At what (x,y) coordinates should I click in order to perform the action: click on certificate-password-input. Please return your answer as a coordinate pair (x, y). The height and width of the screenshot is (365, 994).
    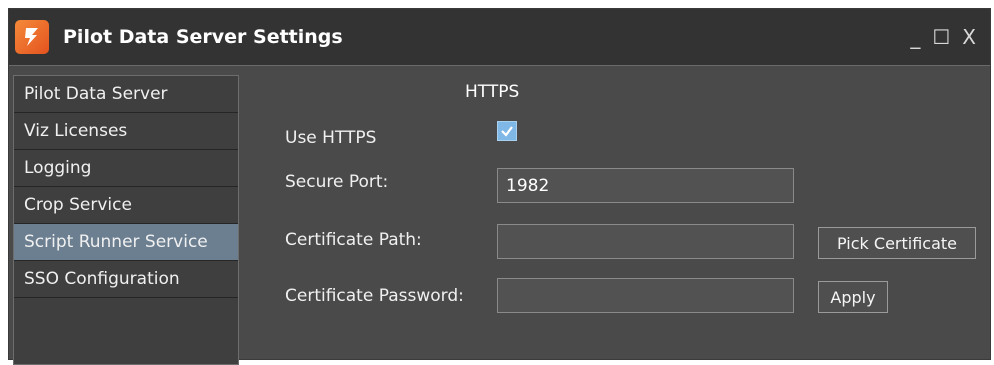
    Looking at the image, I should click on (645, 295).